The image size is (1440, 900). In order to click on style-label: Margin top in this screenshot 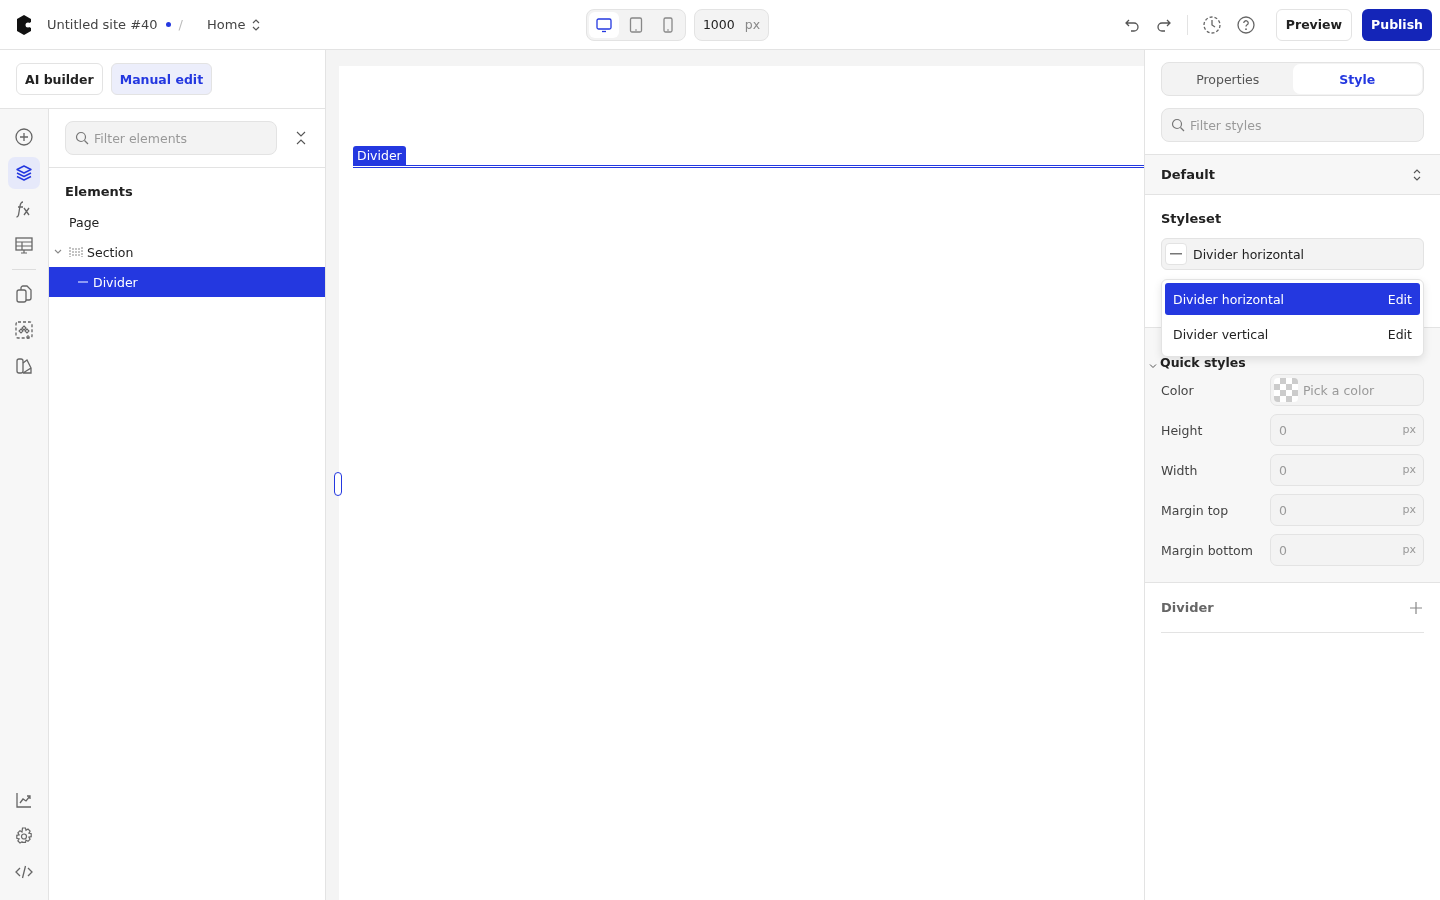, I will do `click(1195, 510)`.